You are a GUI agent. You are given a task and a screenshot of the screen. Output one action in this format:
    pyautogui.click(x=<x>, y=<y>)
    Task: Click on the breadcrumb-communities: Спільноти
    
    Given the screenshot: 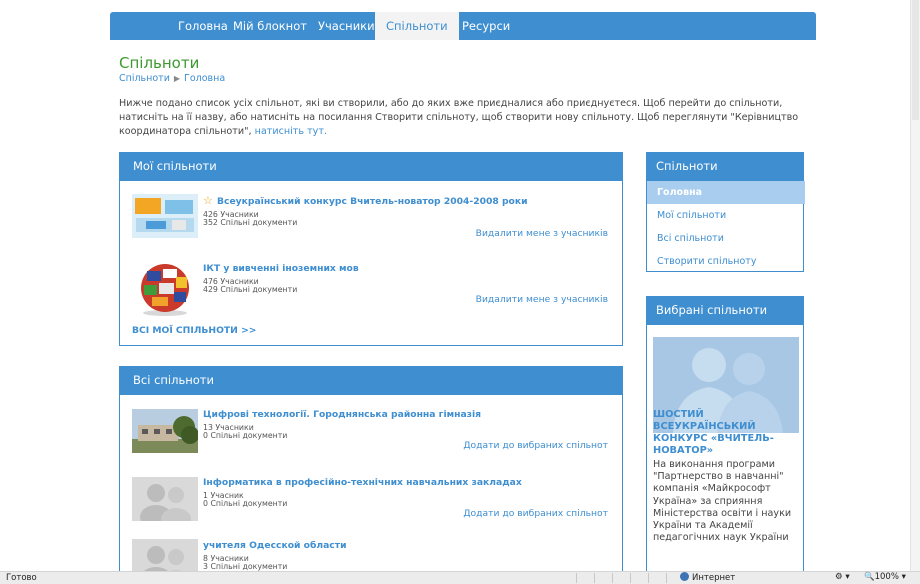 What is the action you would take?
    pyautogui.click(x=144, y=78)
    